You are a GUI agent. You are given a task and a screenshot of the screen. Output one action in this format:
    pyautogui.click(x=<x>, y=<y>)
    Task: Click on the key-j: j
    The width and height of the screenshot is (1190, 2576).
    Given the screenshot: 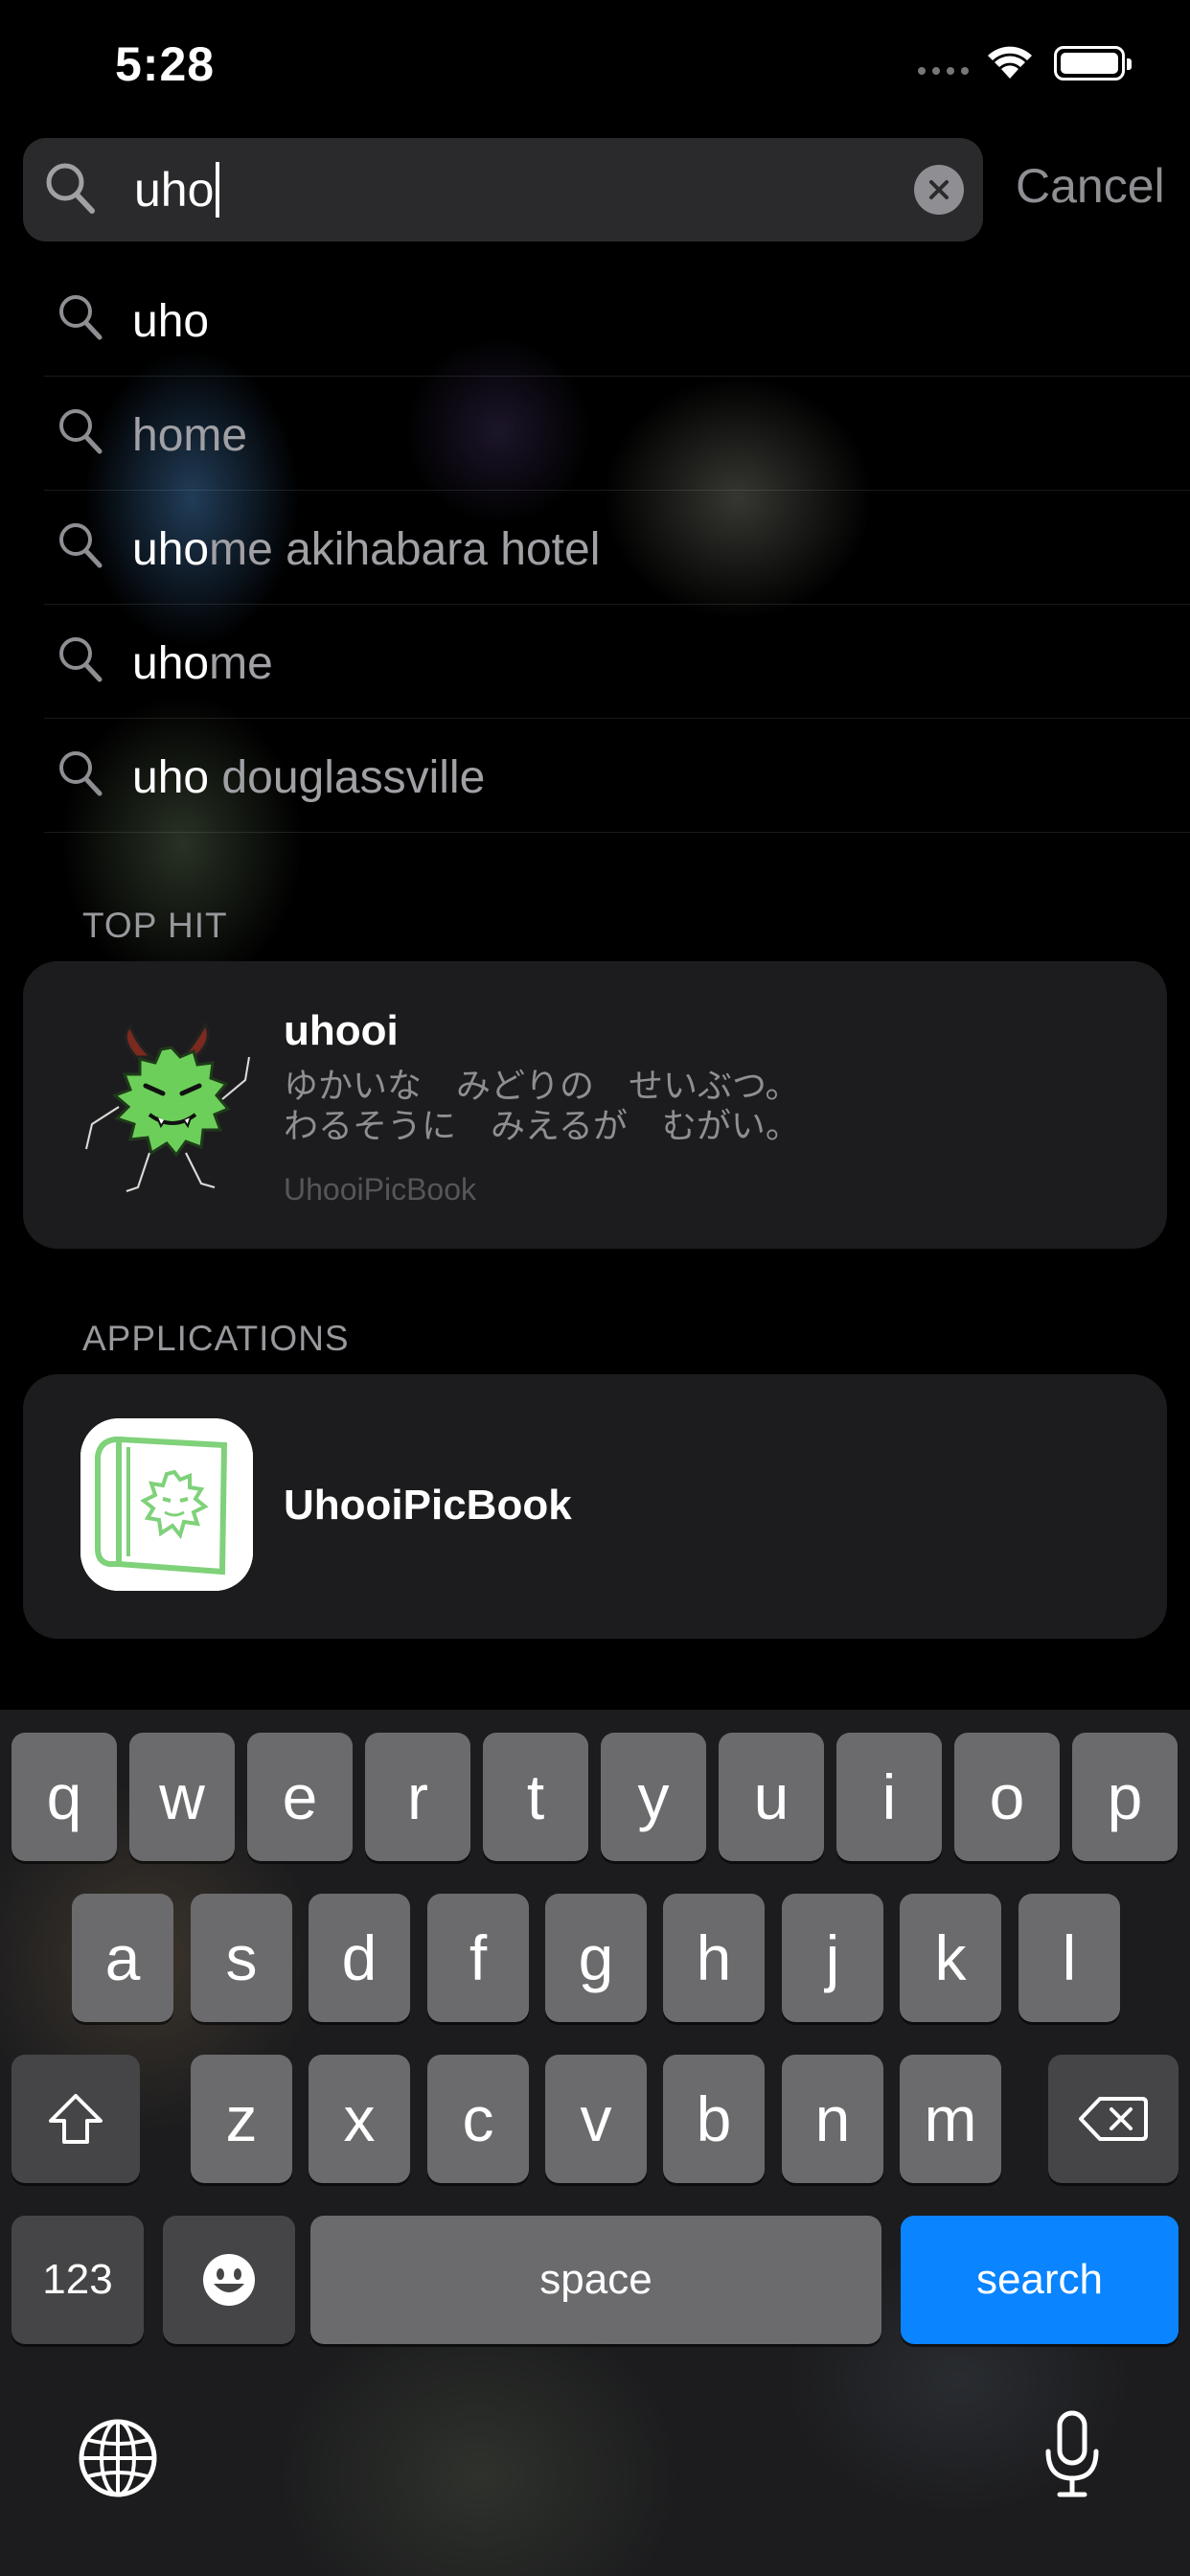 What is the action you would take?
    pyautogui.click(x=833, y=1958)
    